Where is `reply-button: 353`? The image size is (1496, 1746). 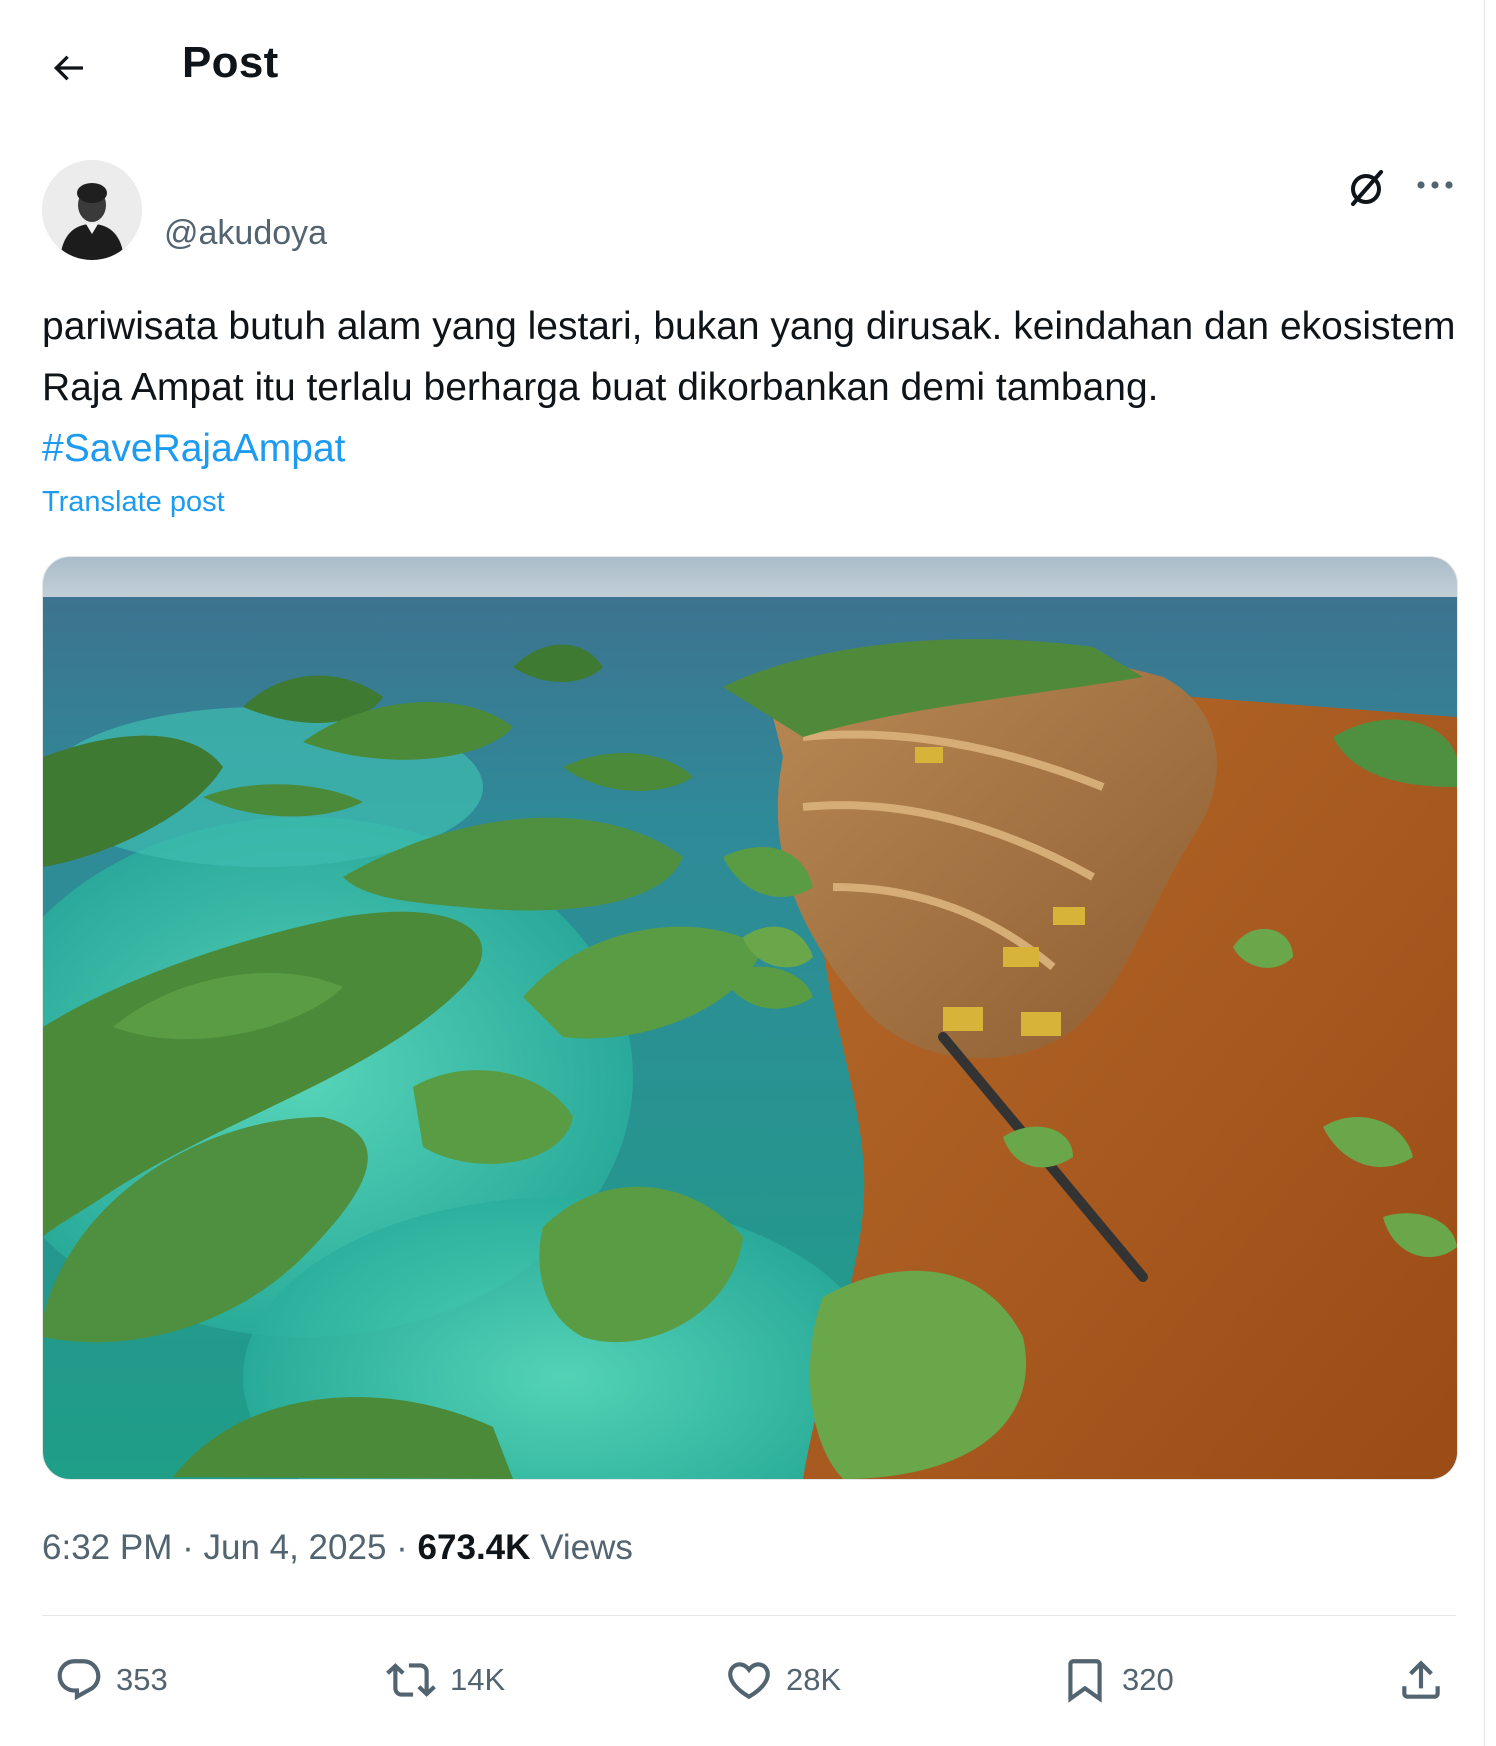 reply-button: 353 is located at coordinates (111, 1680).